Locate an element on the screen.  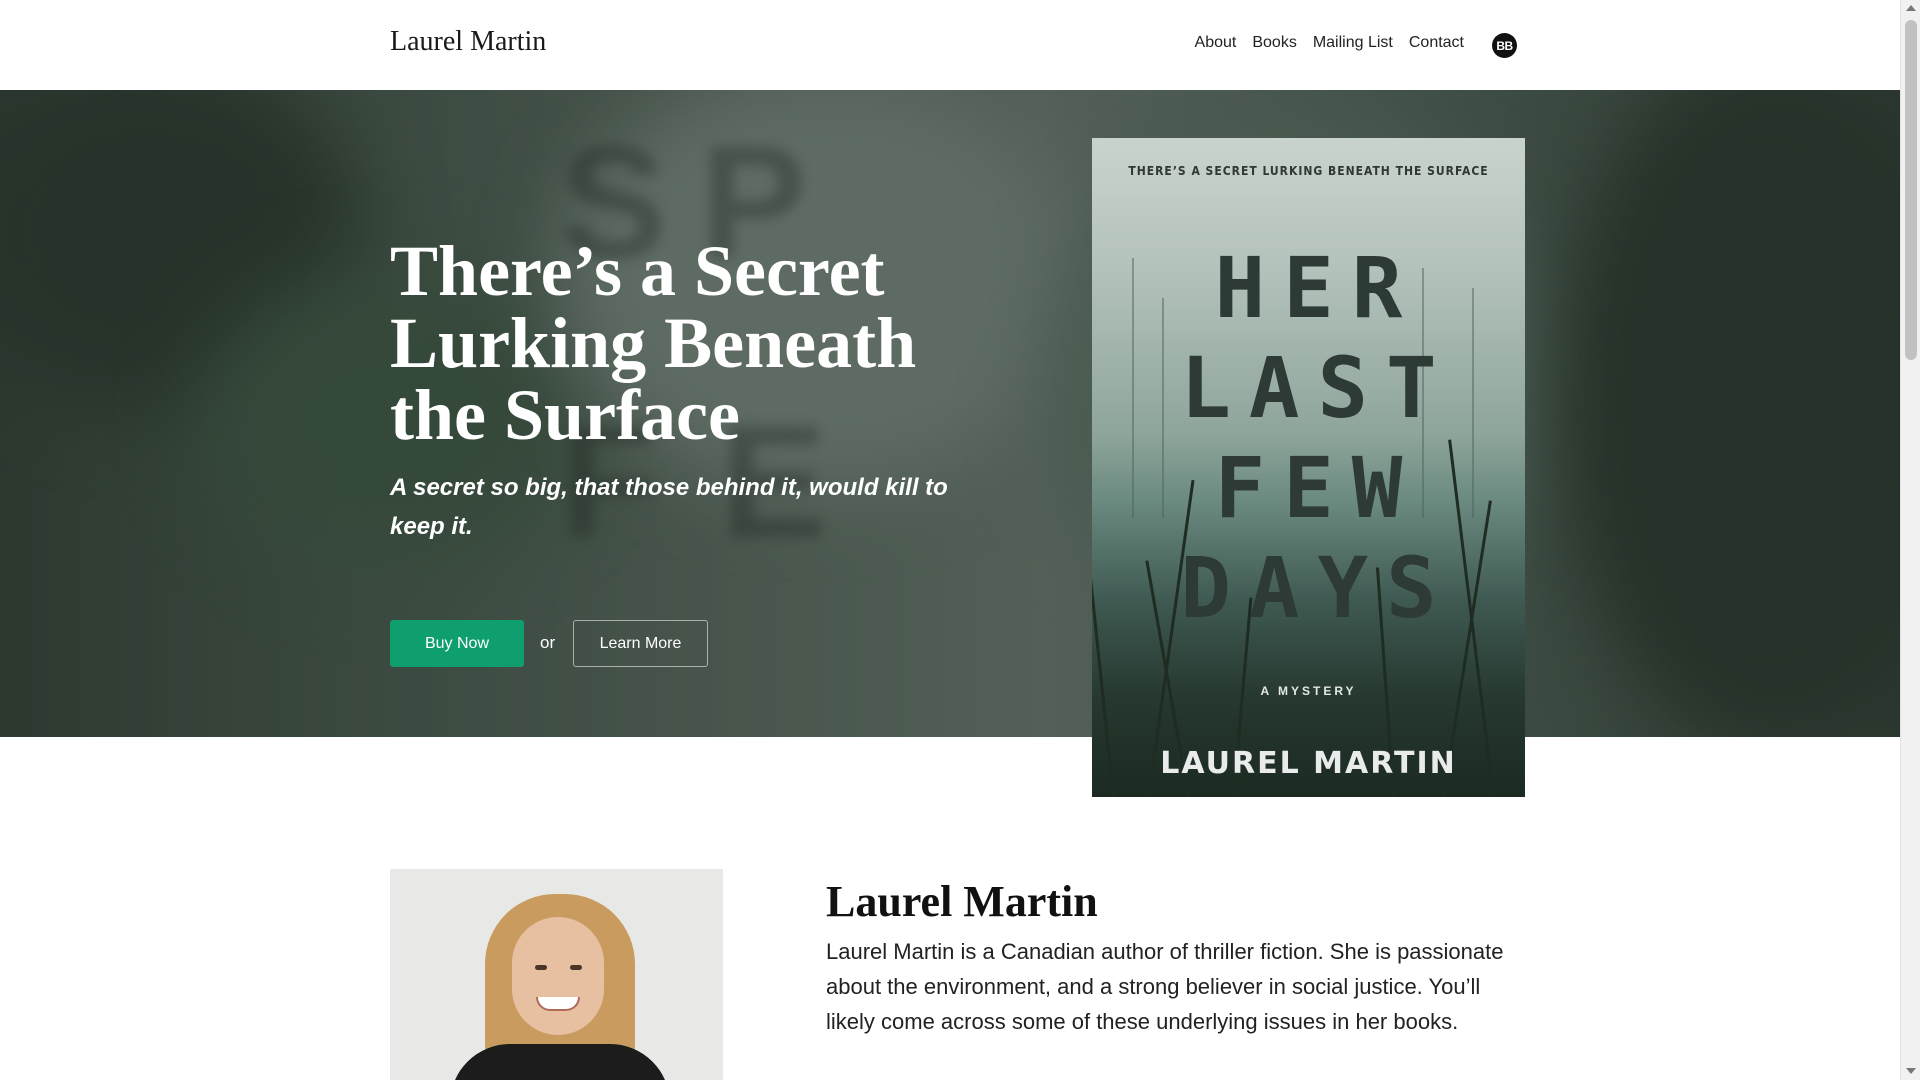
portrait-face is located at coordinates (558, 976).